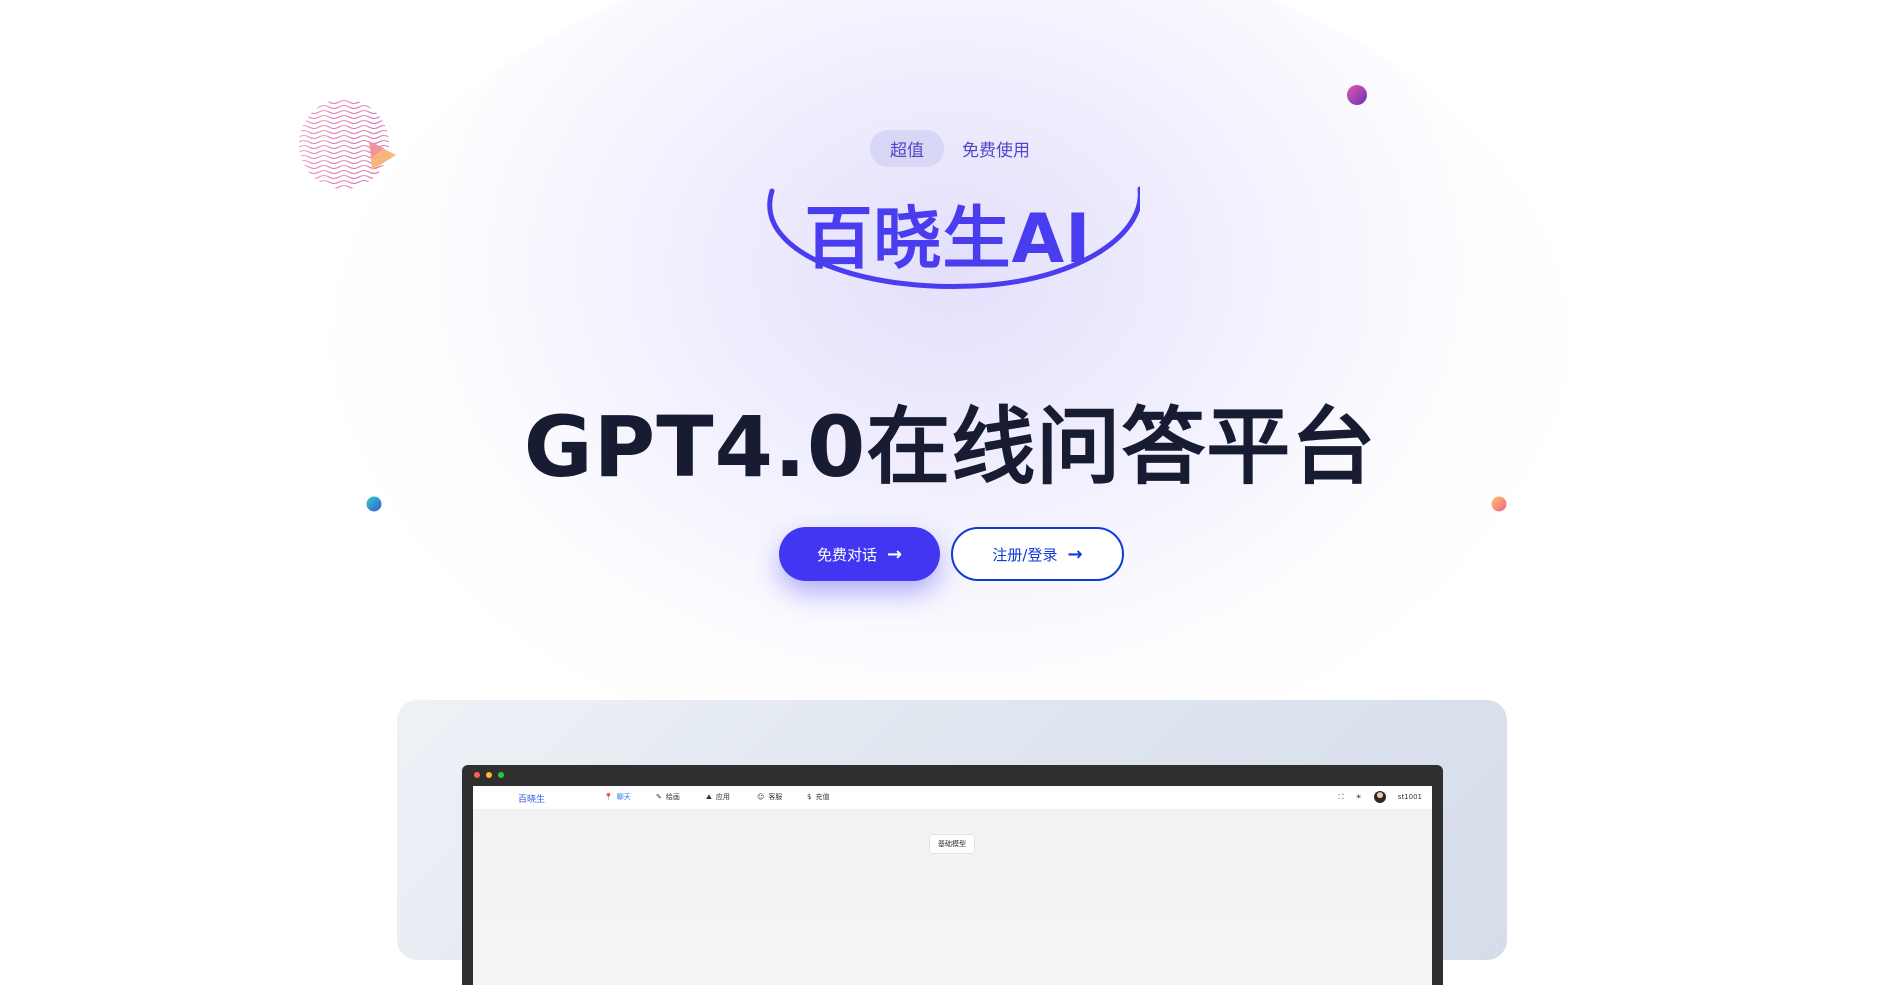 The width and height of the screenshot is (1900, 985). What do you see at coordinates (761, 797) in the screenshot?
I see `support-icon: ☺` at bounding box center [761, 797].